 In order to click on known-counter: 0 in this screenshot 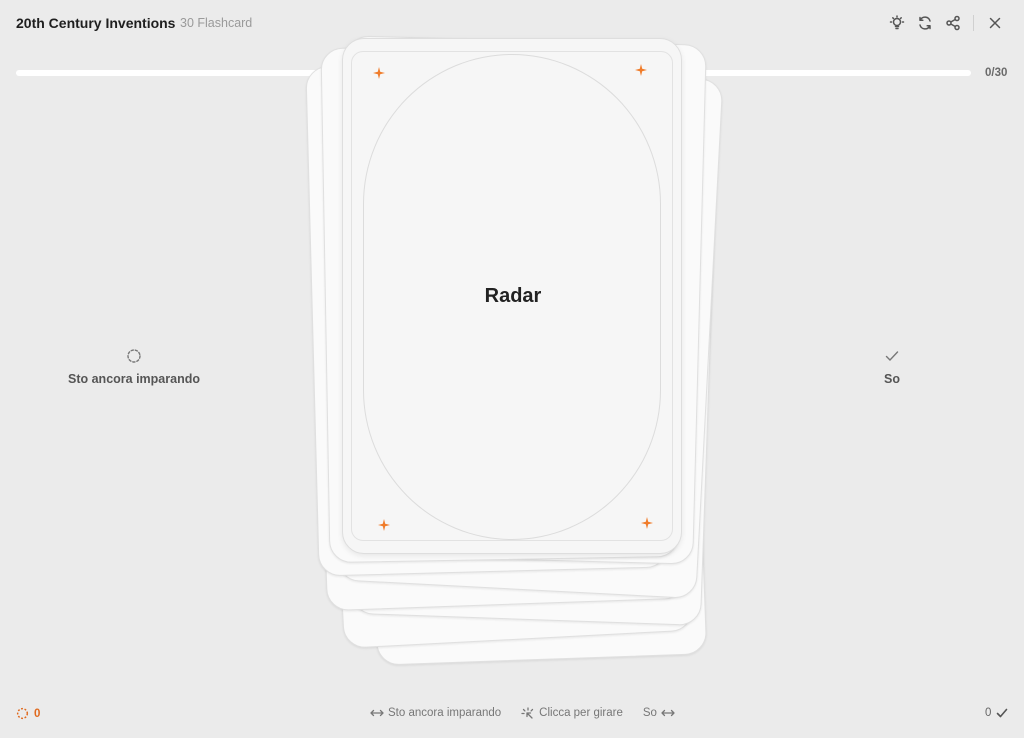, I will do `click(996, 713)`.